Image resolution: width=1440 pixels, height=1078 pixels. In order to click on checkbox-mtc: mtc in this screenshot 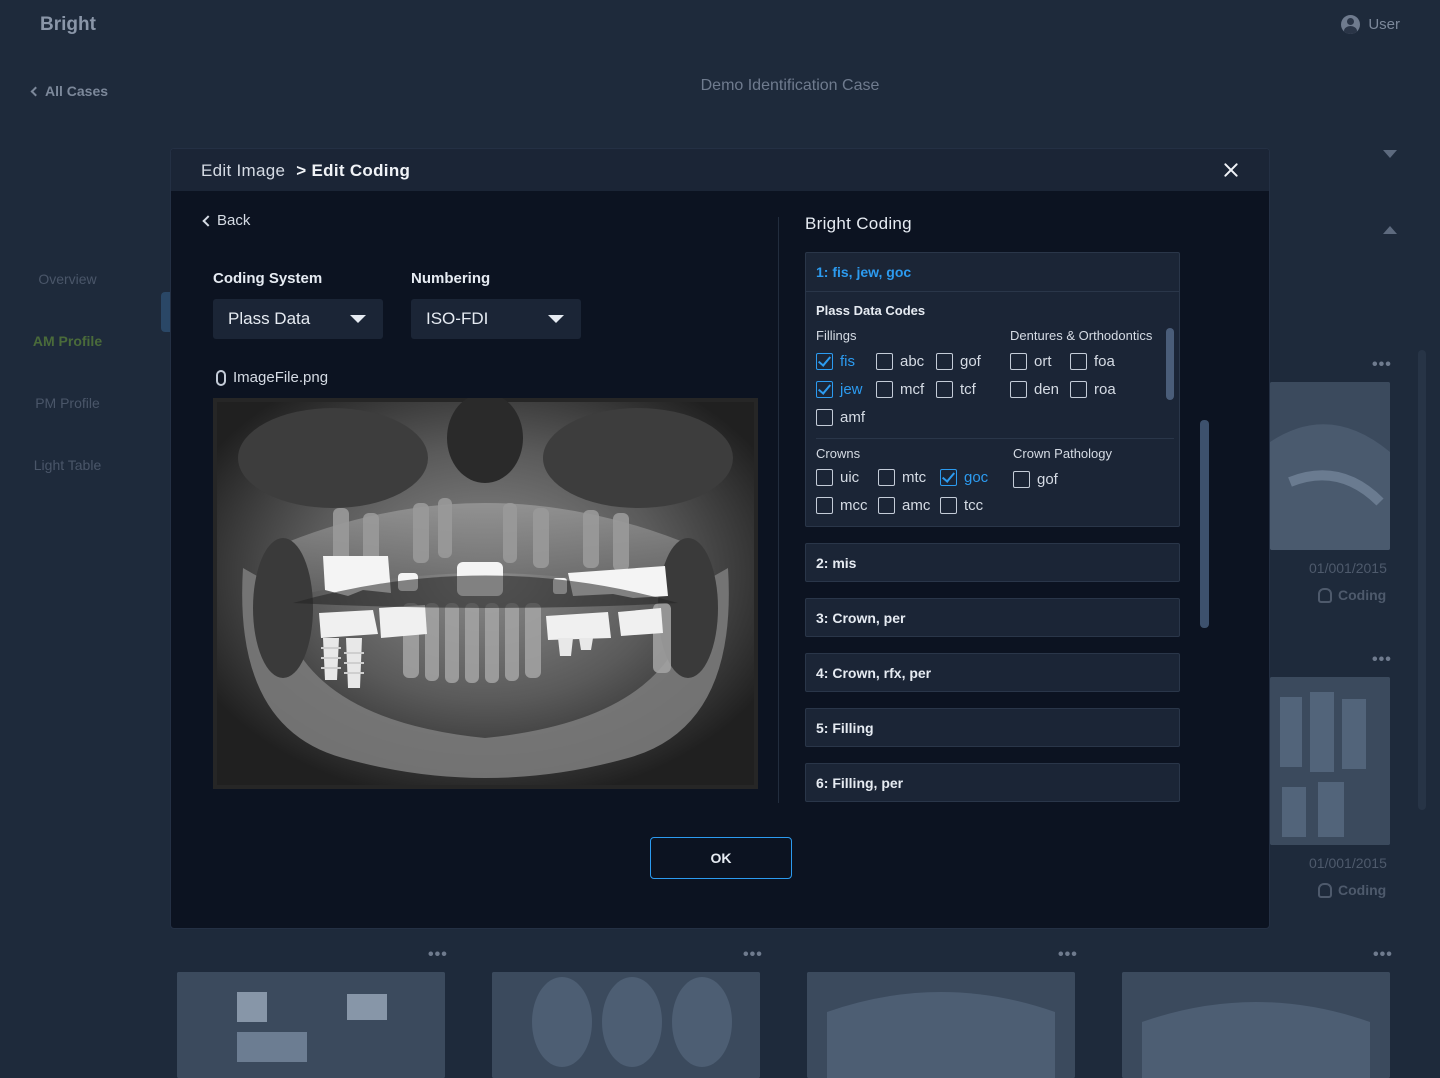, I will do `click(902, 477)`.